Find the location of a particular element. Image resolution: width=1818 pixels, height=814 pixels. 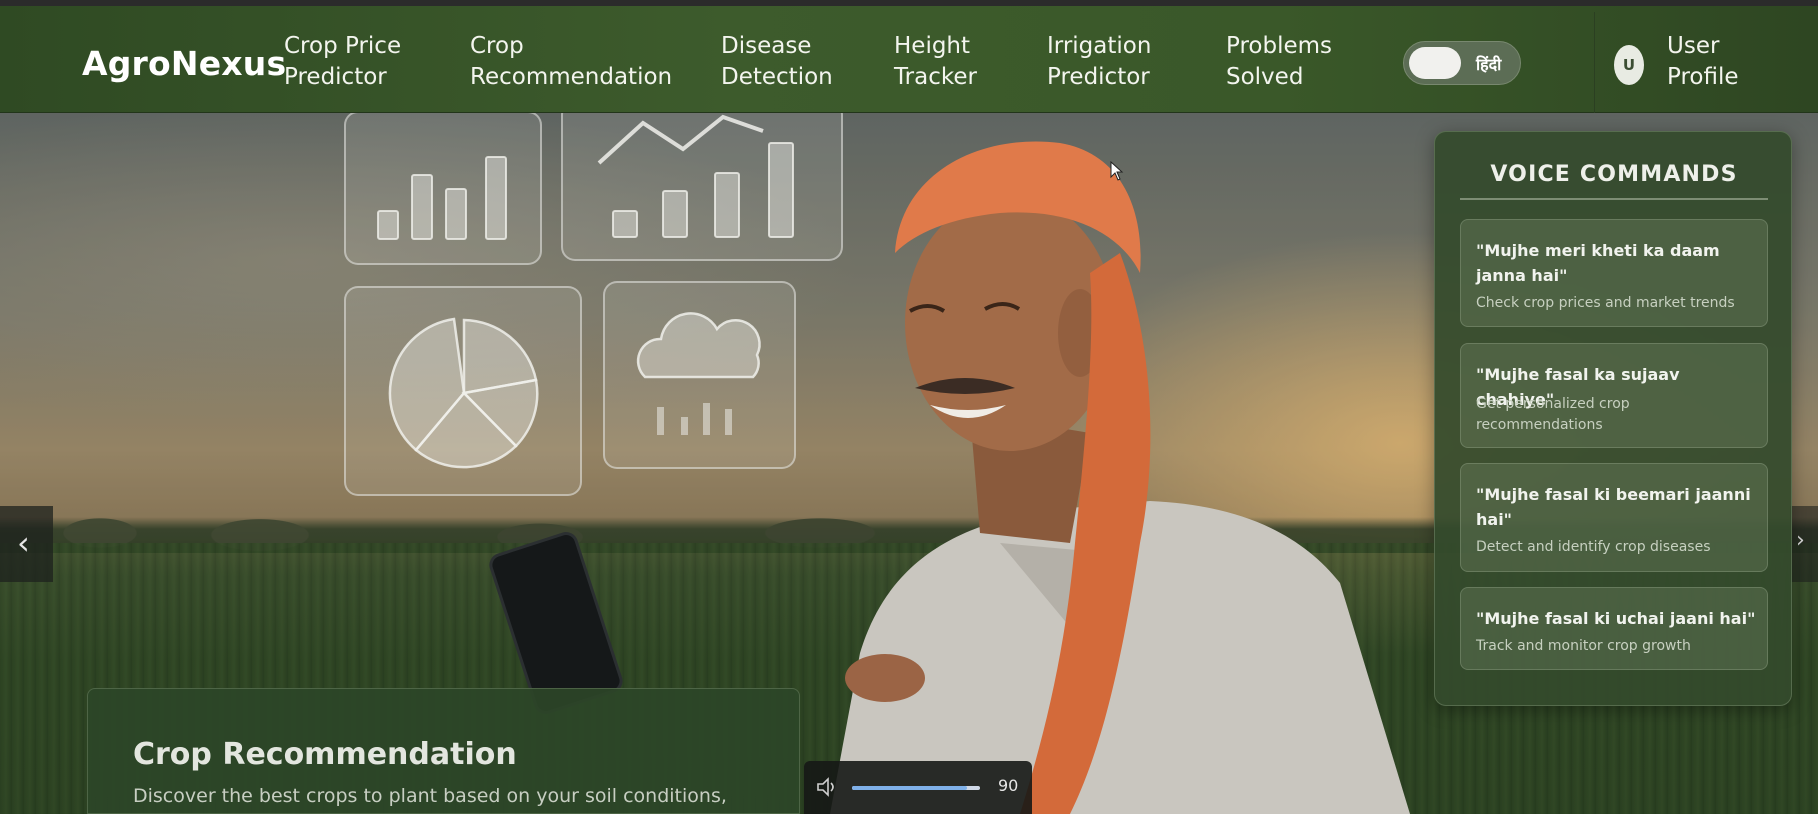

voice-command-description: Detect and identify crop diseases is located at coordinates (1593, 547).